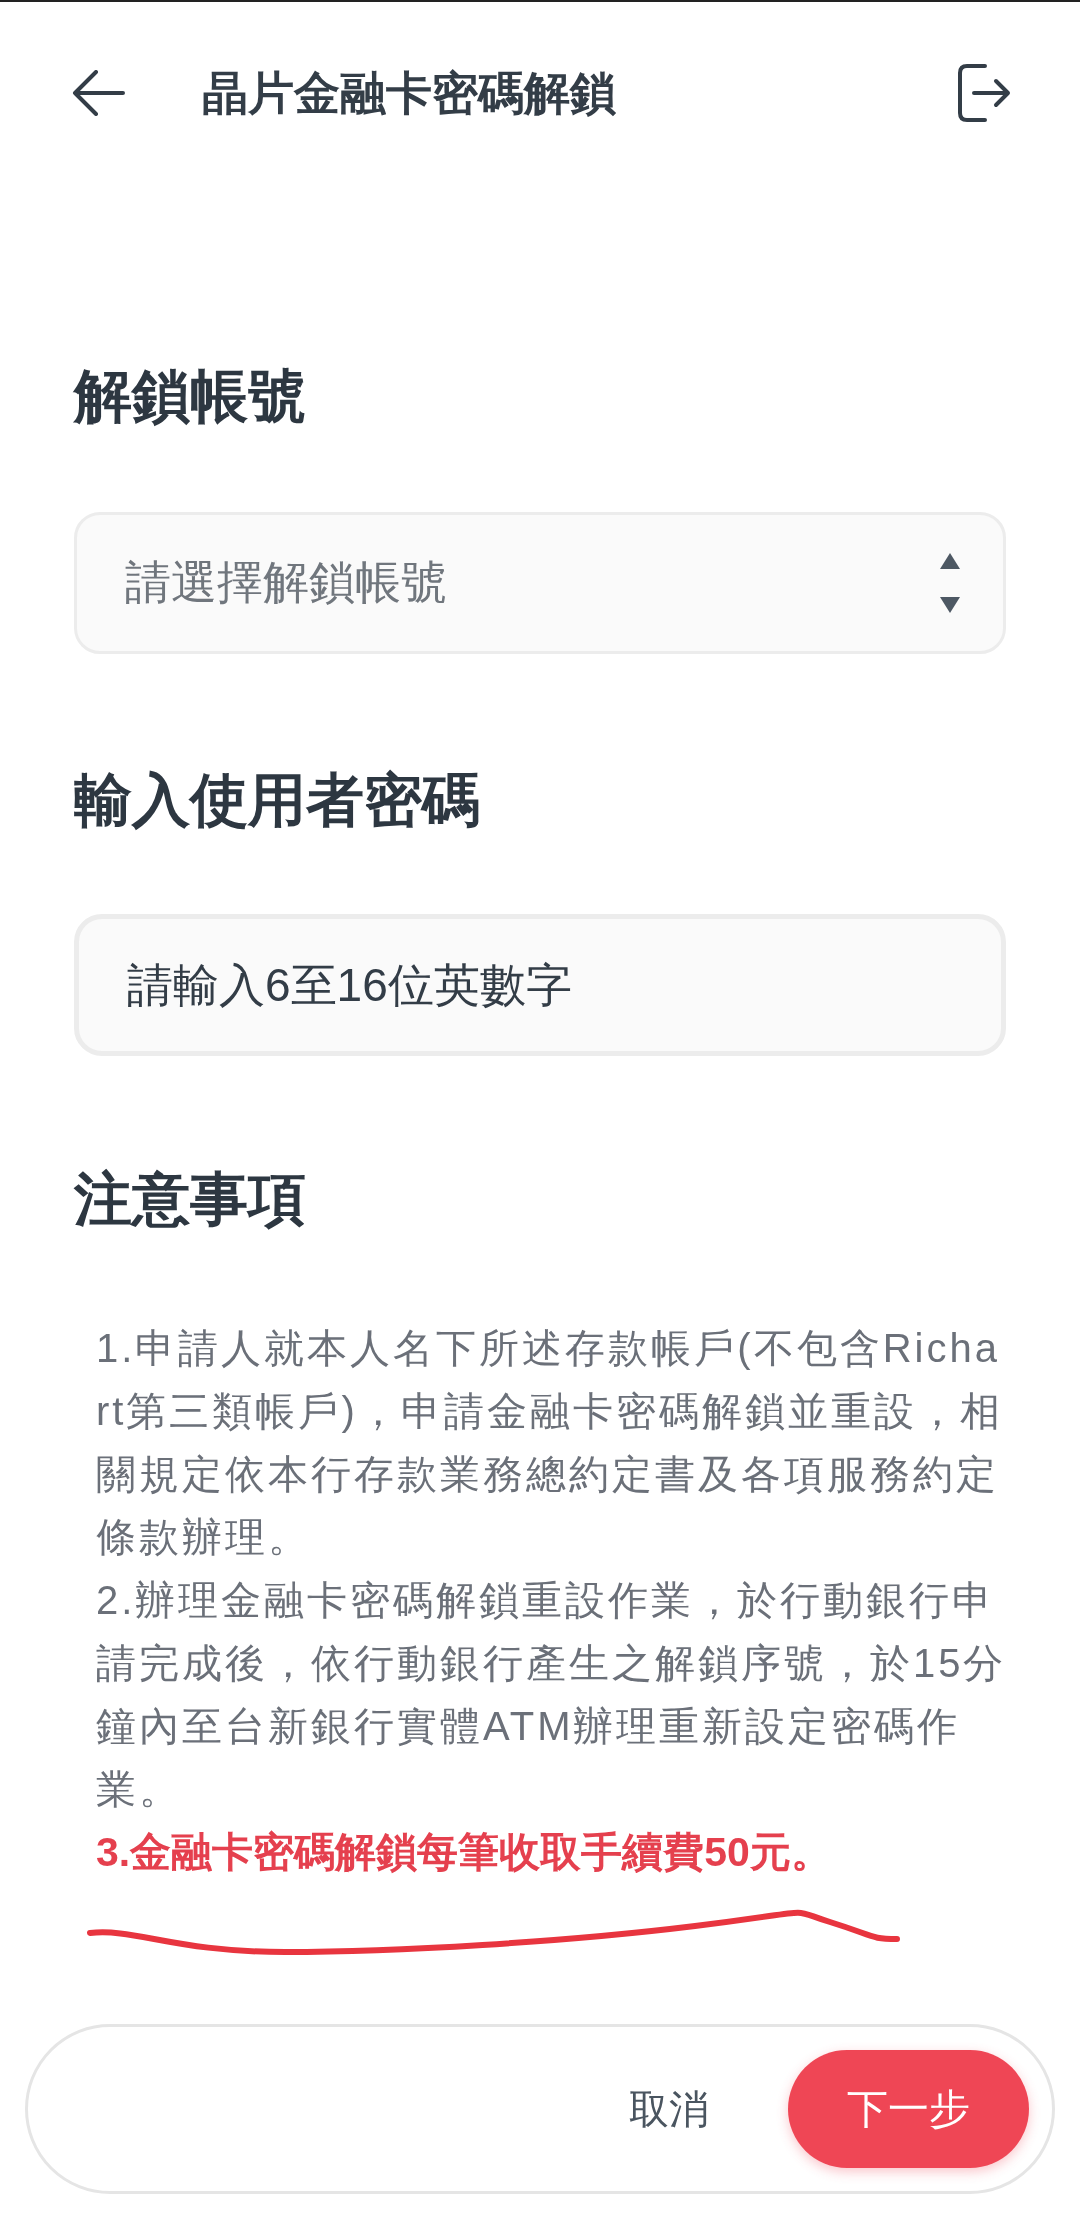 The image size is (1080, 2220). Describe the element at coordinates (540, 985) in the screenshot. I see `password-input: 請輸入6至16位英數字` at that location.